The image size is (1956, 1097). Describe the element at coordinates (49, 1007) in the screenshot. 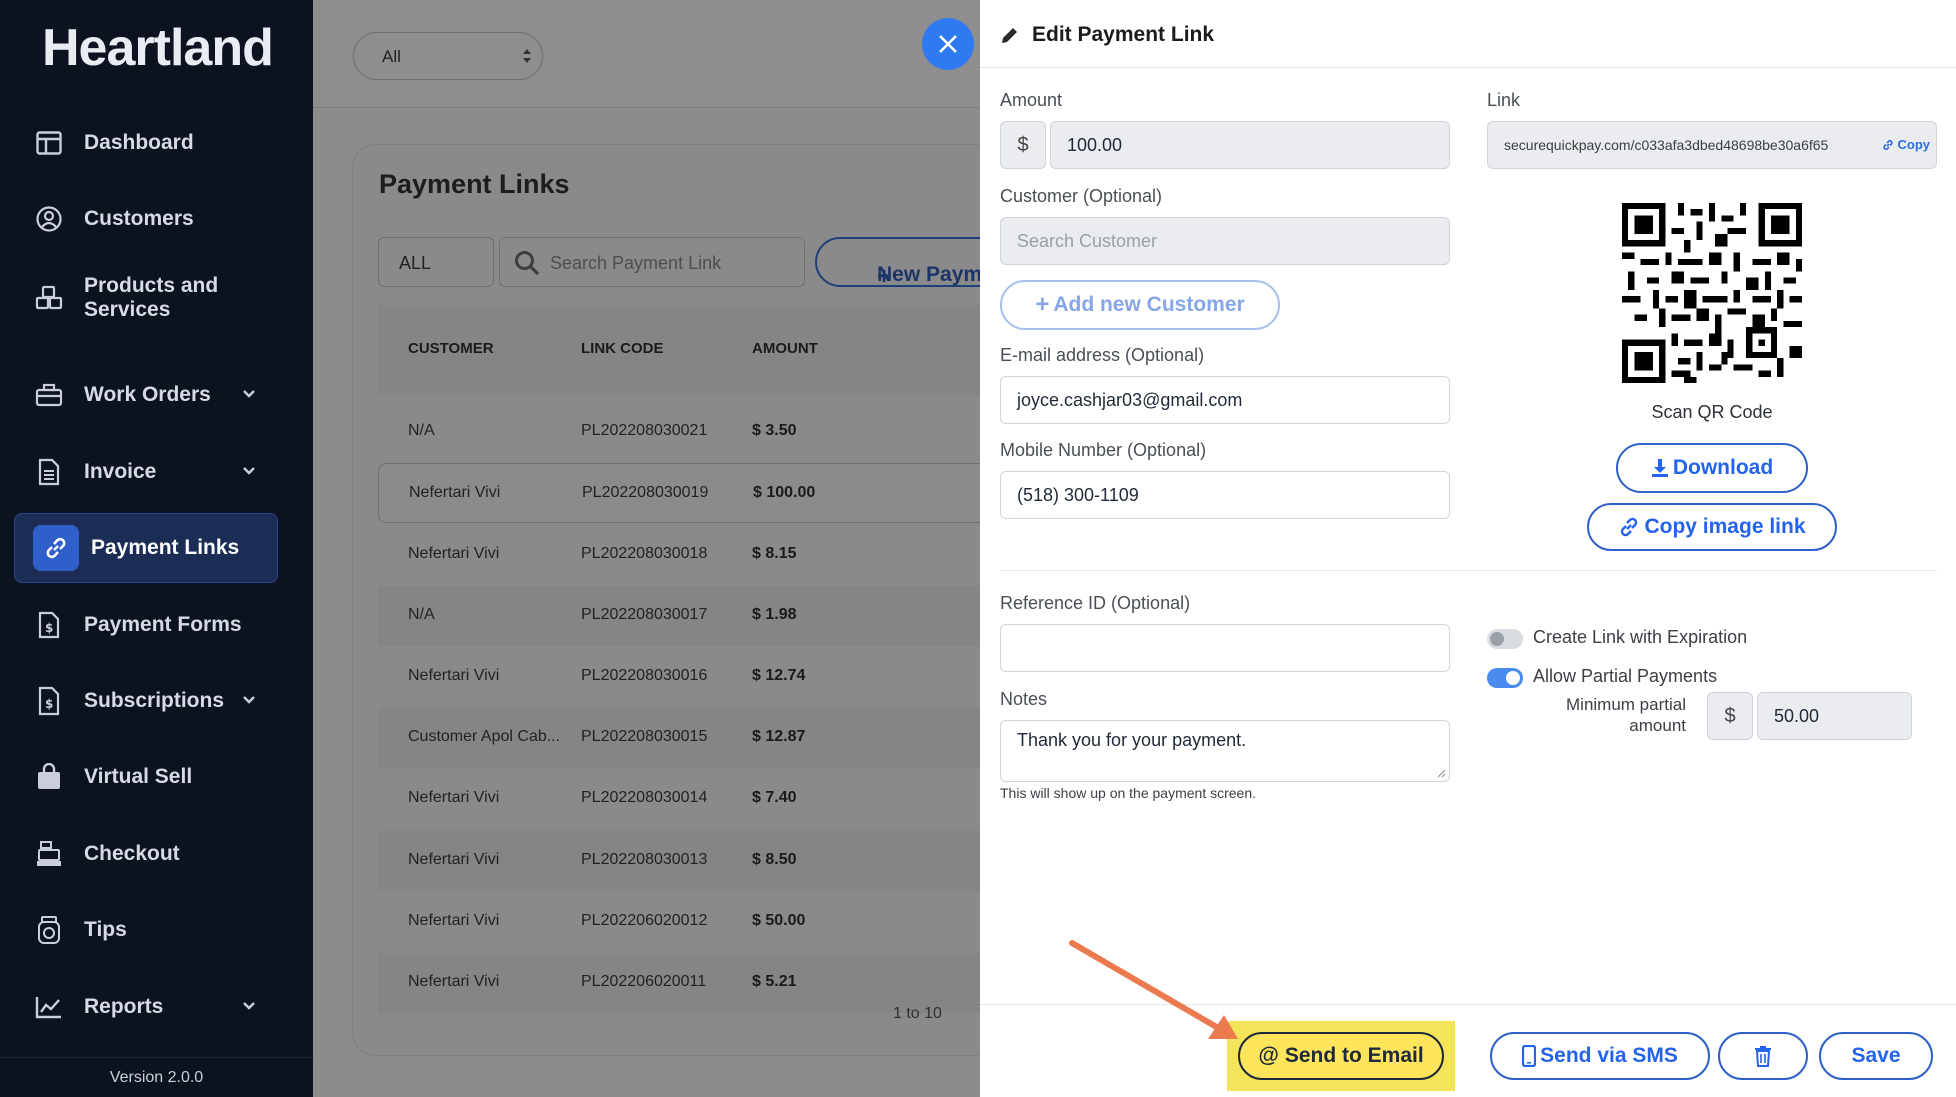

I see `chart-line-icon` at that location.